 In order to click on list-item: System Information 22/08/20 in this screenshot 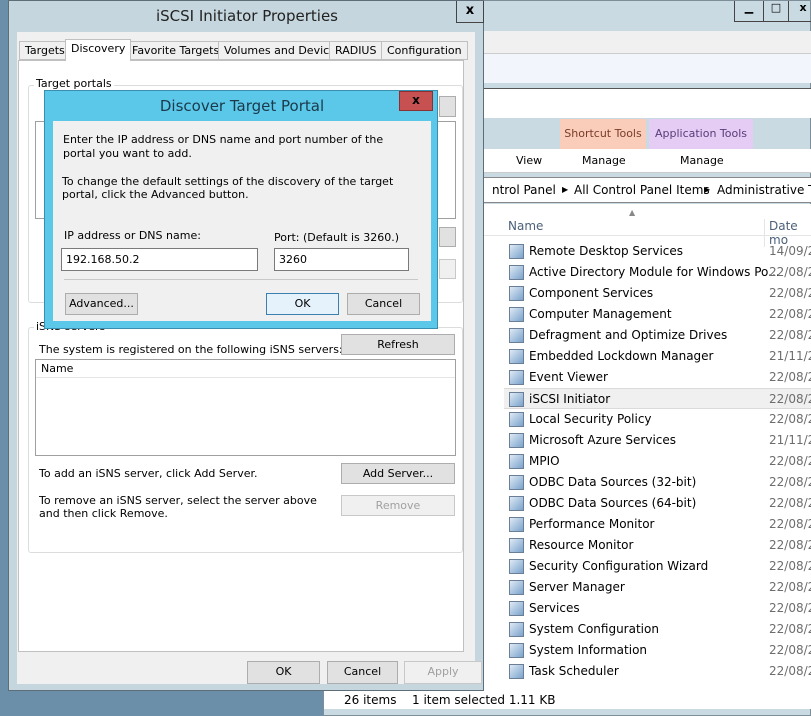, I will do `click(657, 650)`.